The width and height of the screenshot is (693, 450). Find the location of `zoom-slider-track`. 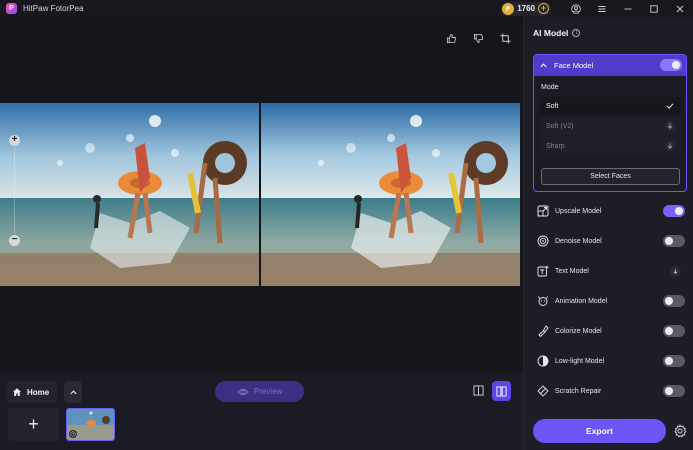

zoom-slider-track is located at coordinates (14, 190).